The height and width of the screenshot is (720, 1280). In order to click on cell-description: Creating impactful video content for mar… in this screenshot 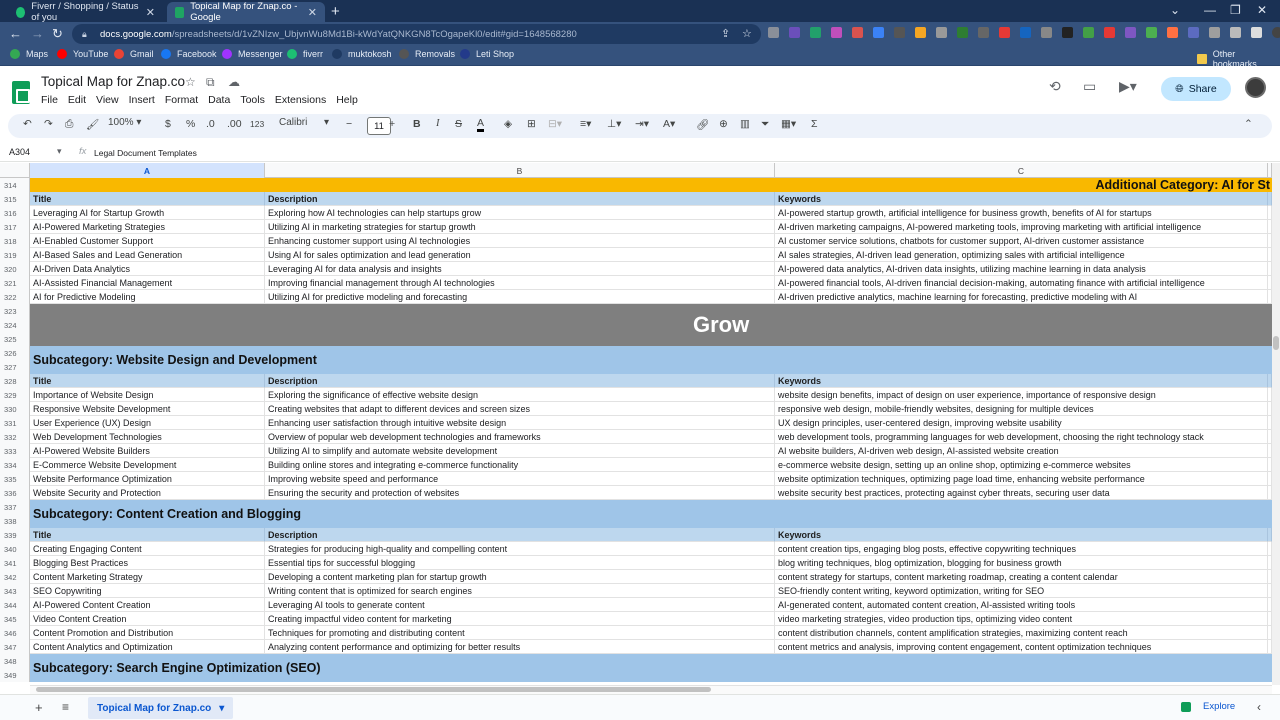, I will do `click(520, 619)`.